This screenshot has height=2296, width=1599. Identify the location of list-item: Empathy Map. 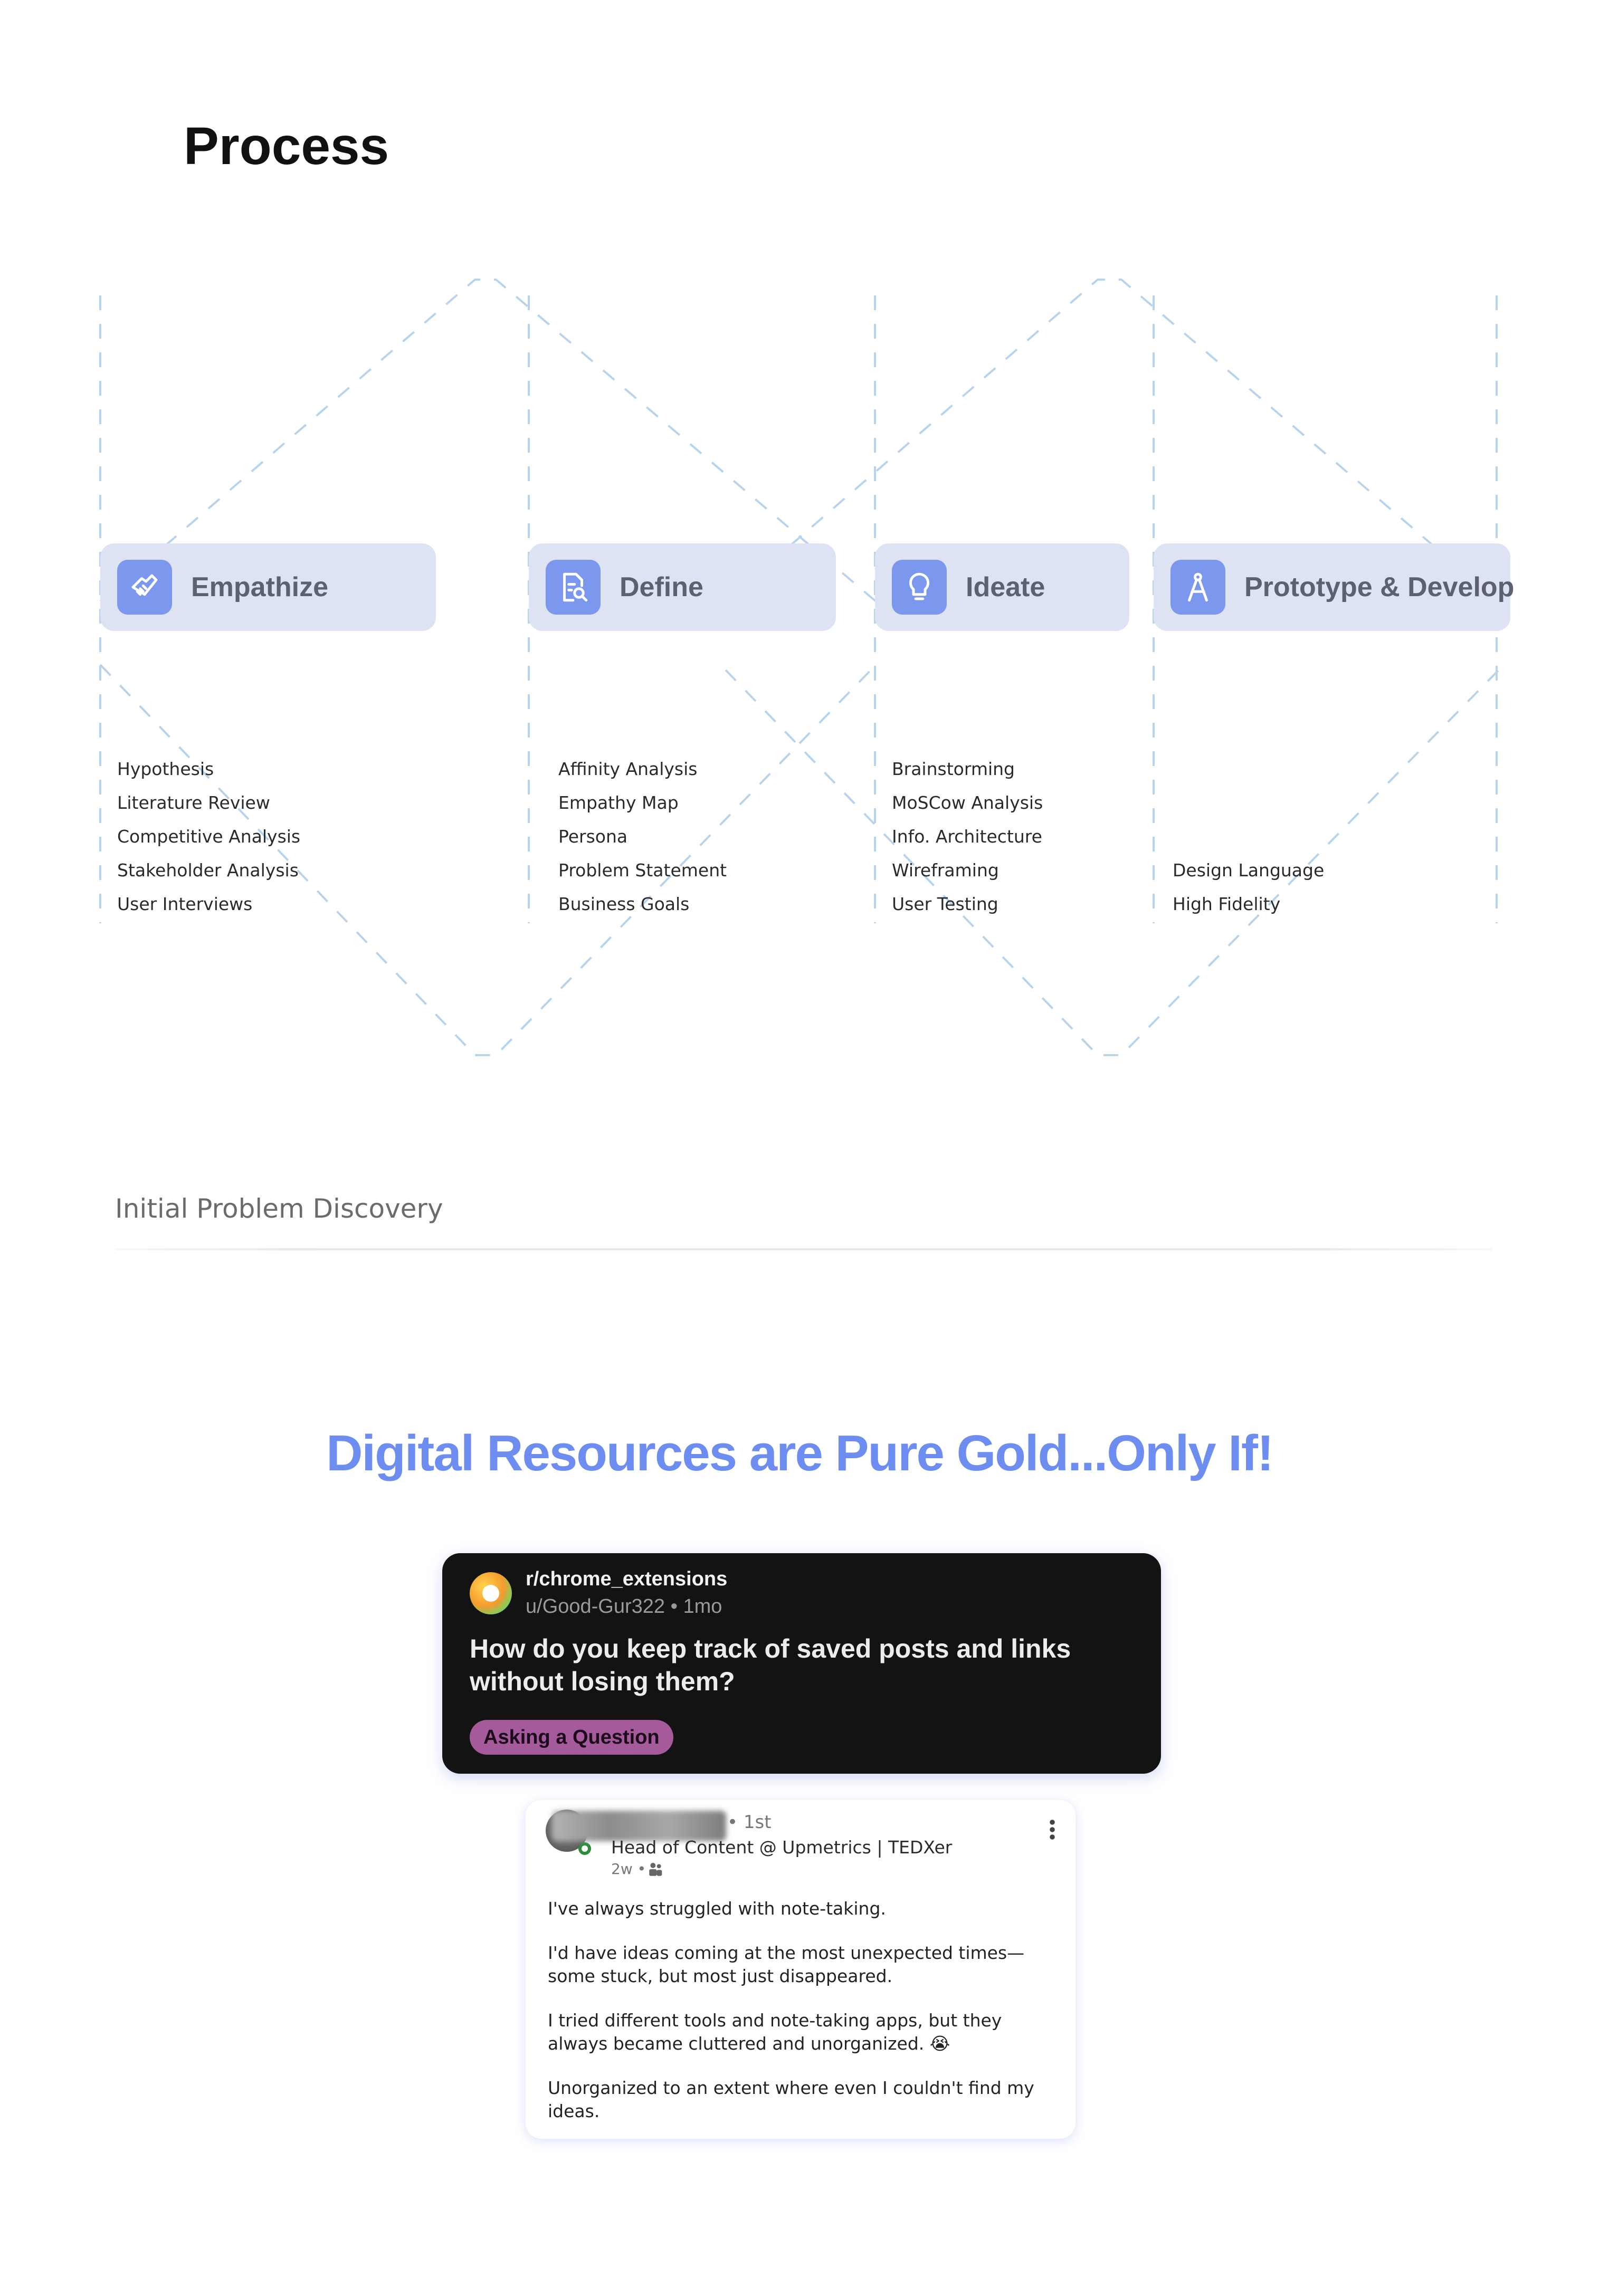
(618, 802).